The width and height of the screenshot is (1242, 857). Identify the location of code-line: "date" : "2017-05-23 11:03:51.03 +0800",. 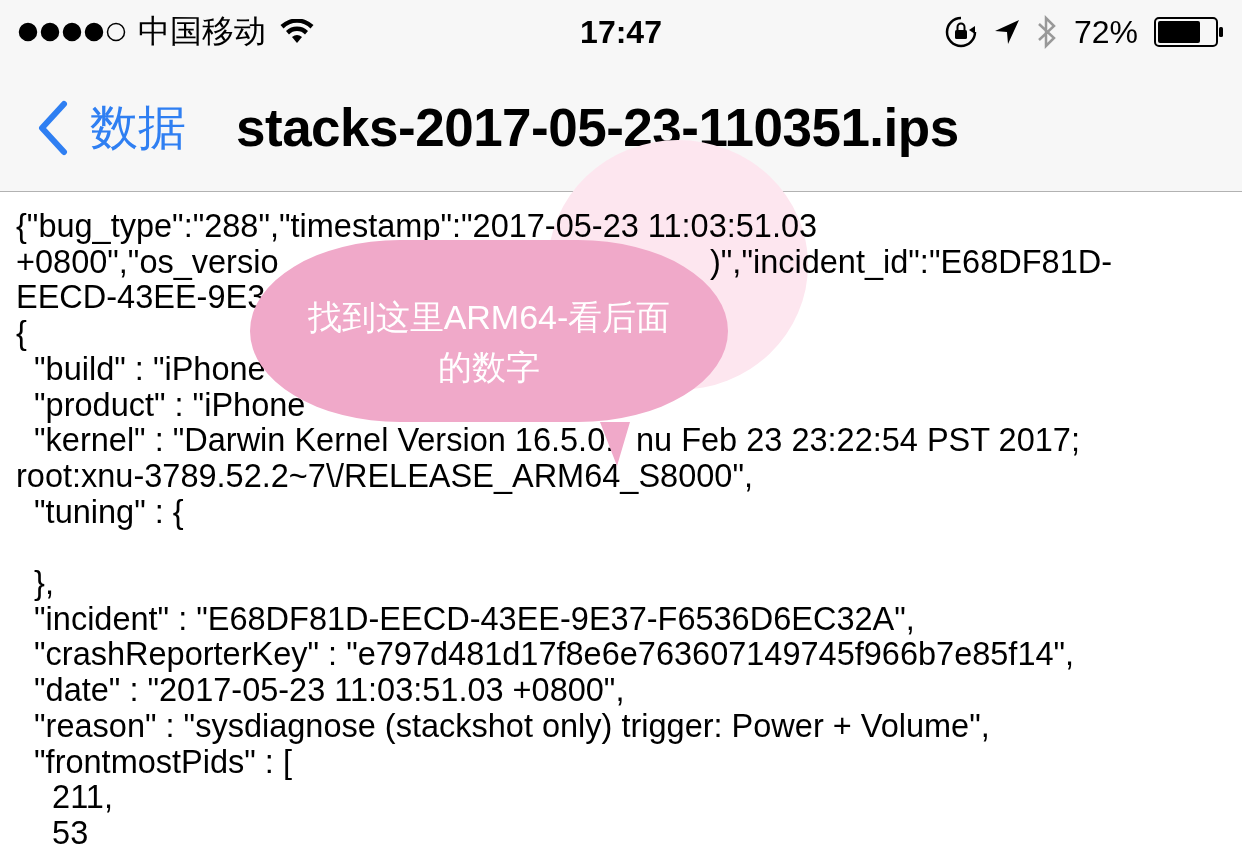
(329, 690).